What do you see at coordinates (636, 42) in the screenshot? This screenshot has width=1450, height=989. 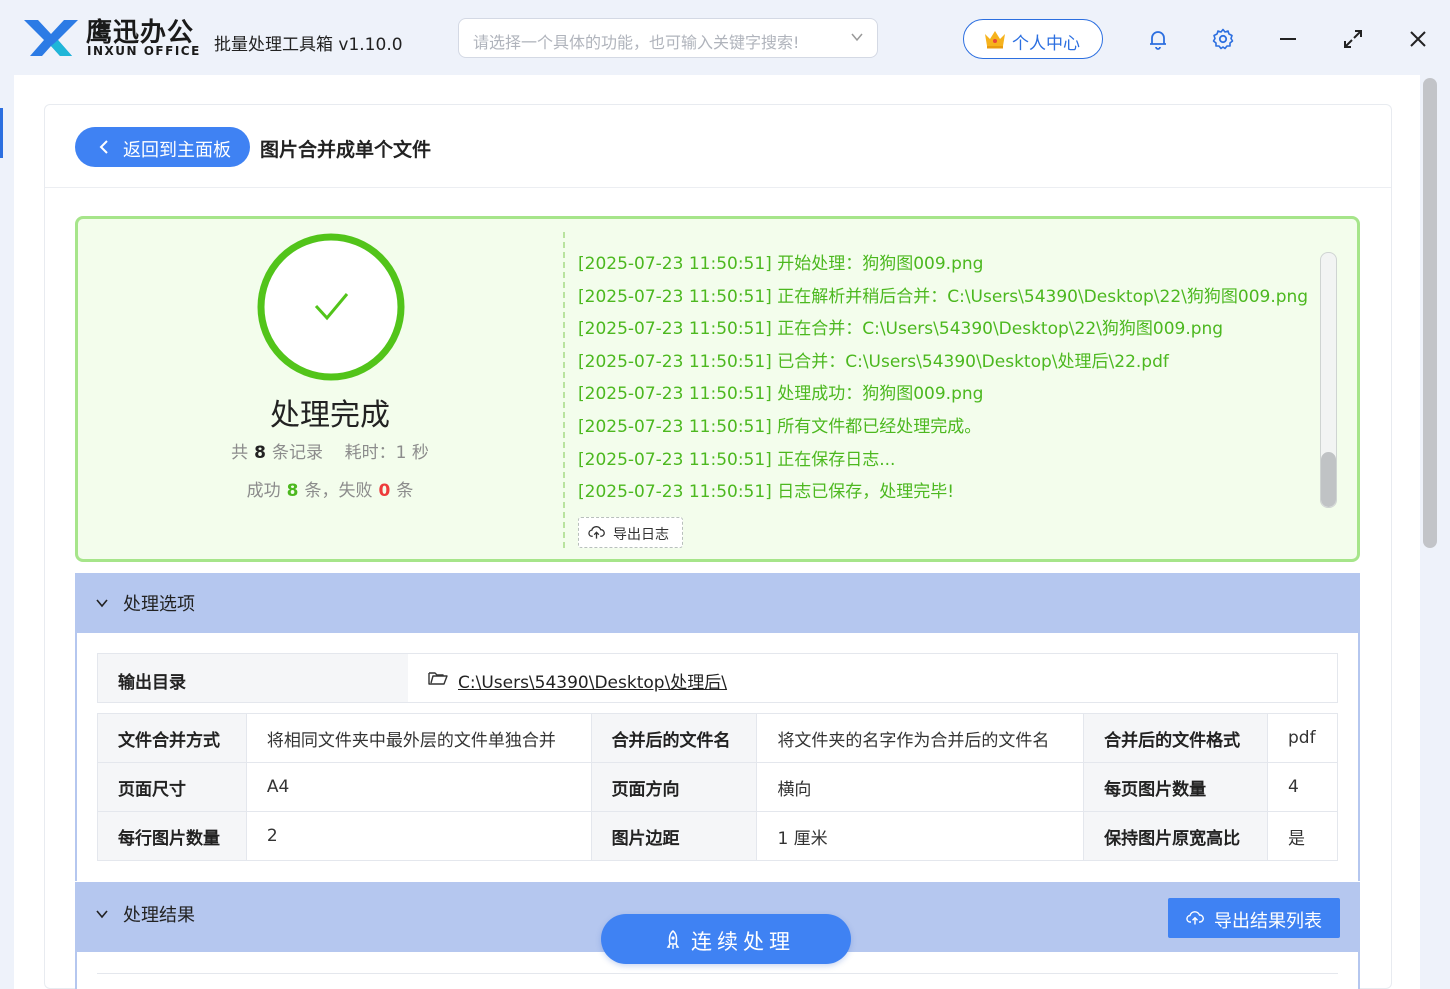 I see `search-placeholder: 请选择一个具体的功能，也可输入关键字搜索!` at bounding box center [636, 42].